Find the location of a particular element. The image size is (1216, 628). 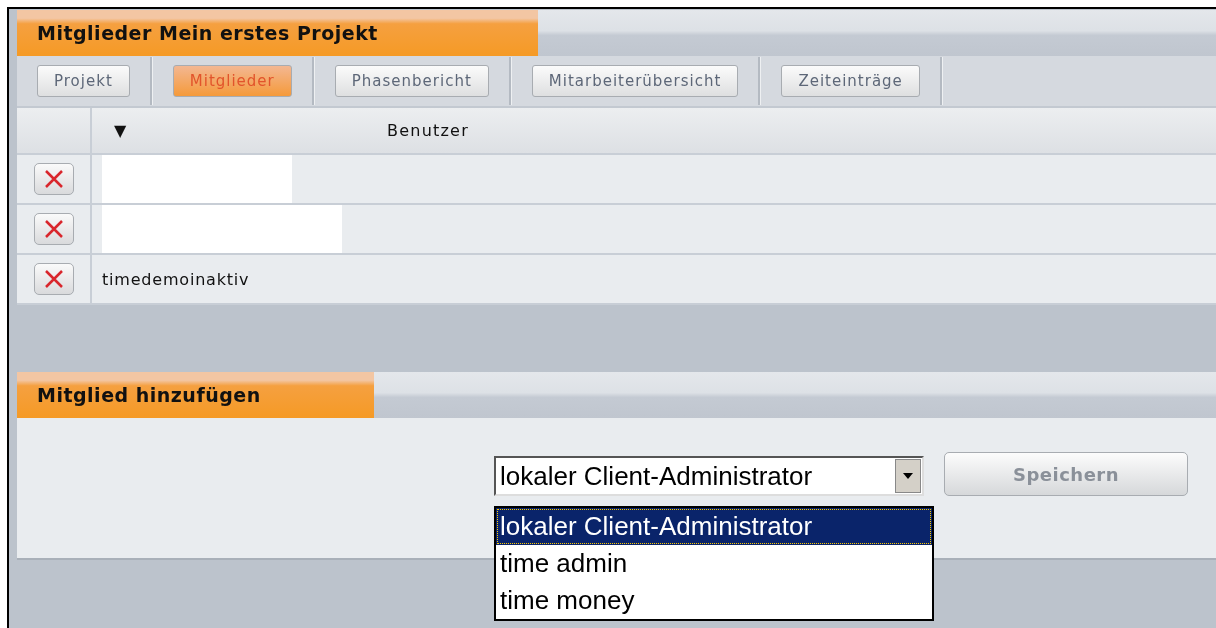

sort-icon: ▼ is located at coordinates (121, 130).